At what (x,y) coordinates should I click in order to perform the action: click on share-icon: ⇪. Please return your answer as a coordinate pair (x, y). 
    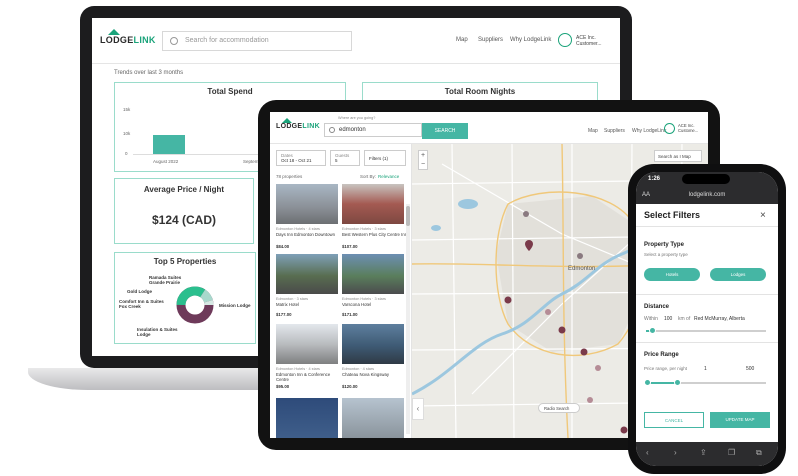
    Looking at the image, I should click on (703, 452).